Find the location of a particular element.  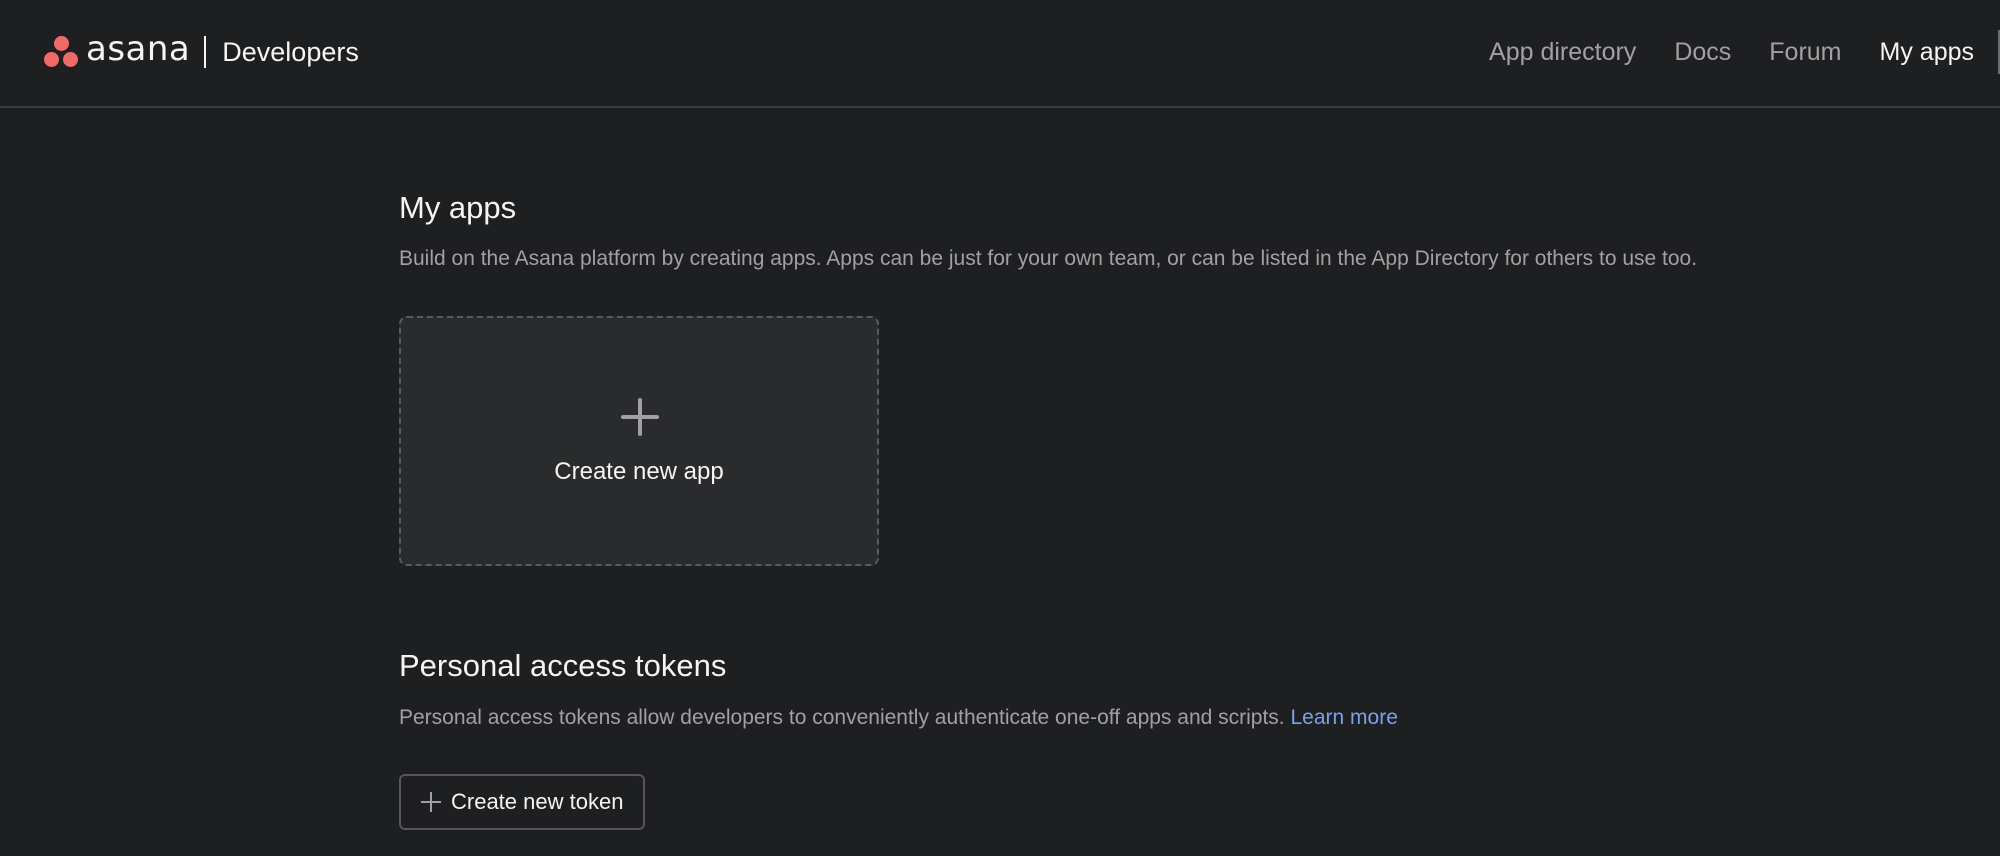

learn-more-link: Learn more is located at coordinates (1343, 717).